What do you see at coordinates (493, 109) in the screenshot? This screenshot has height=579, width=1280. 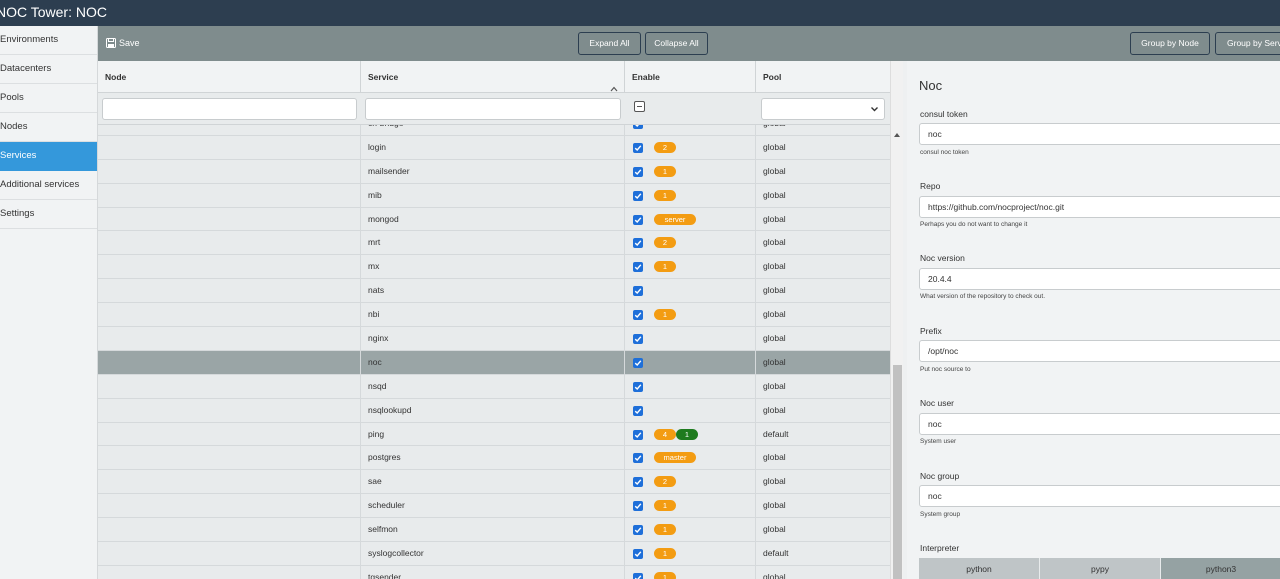 I see `service-filter-input` at bounding box center [493, 109].